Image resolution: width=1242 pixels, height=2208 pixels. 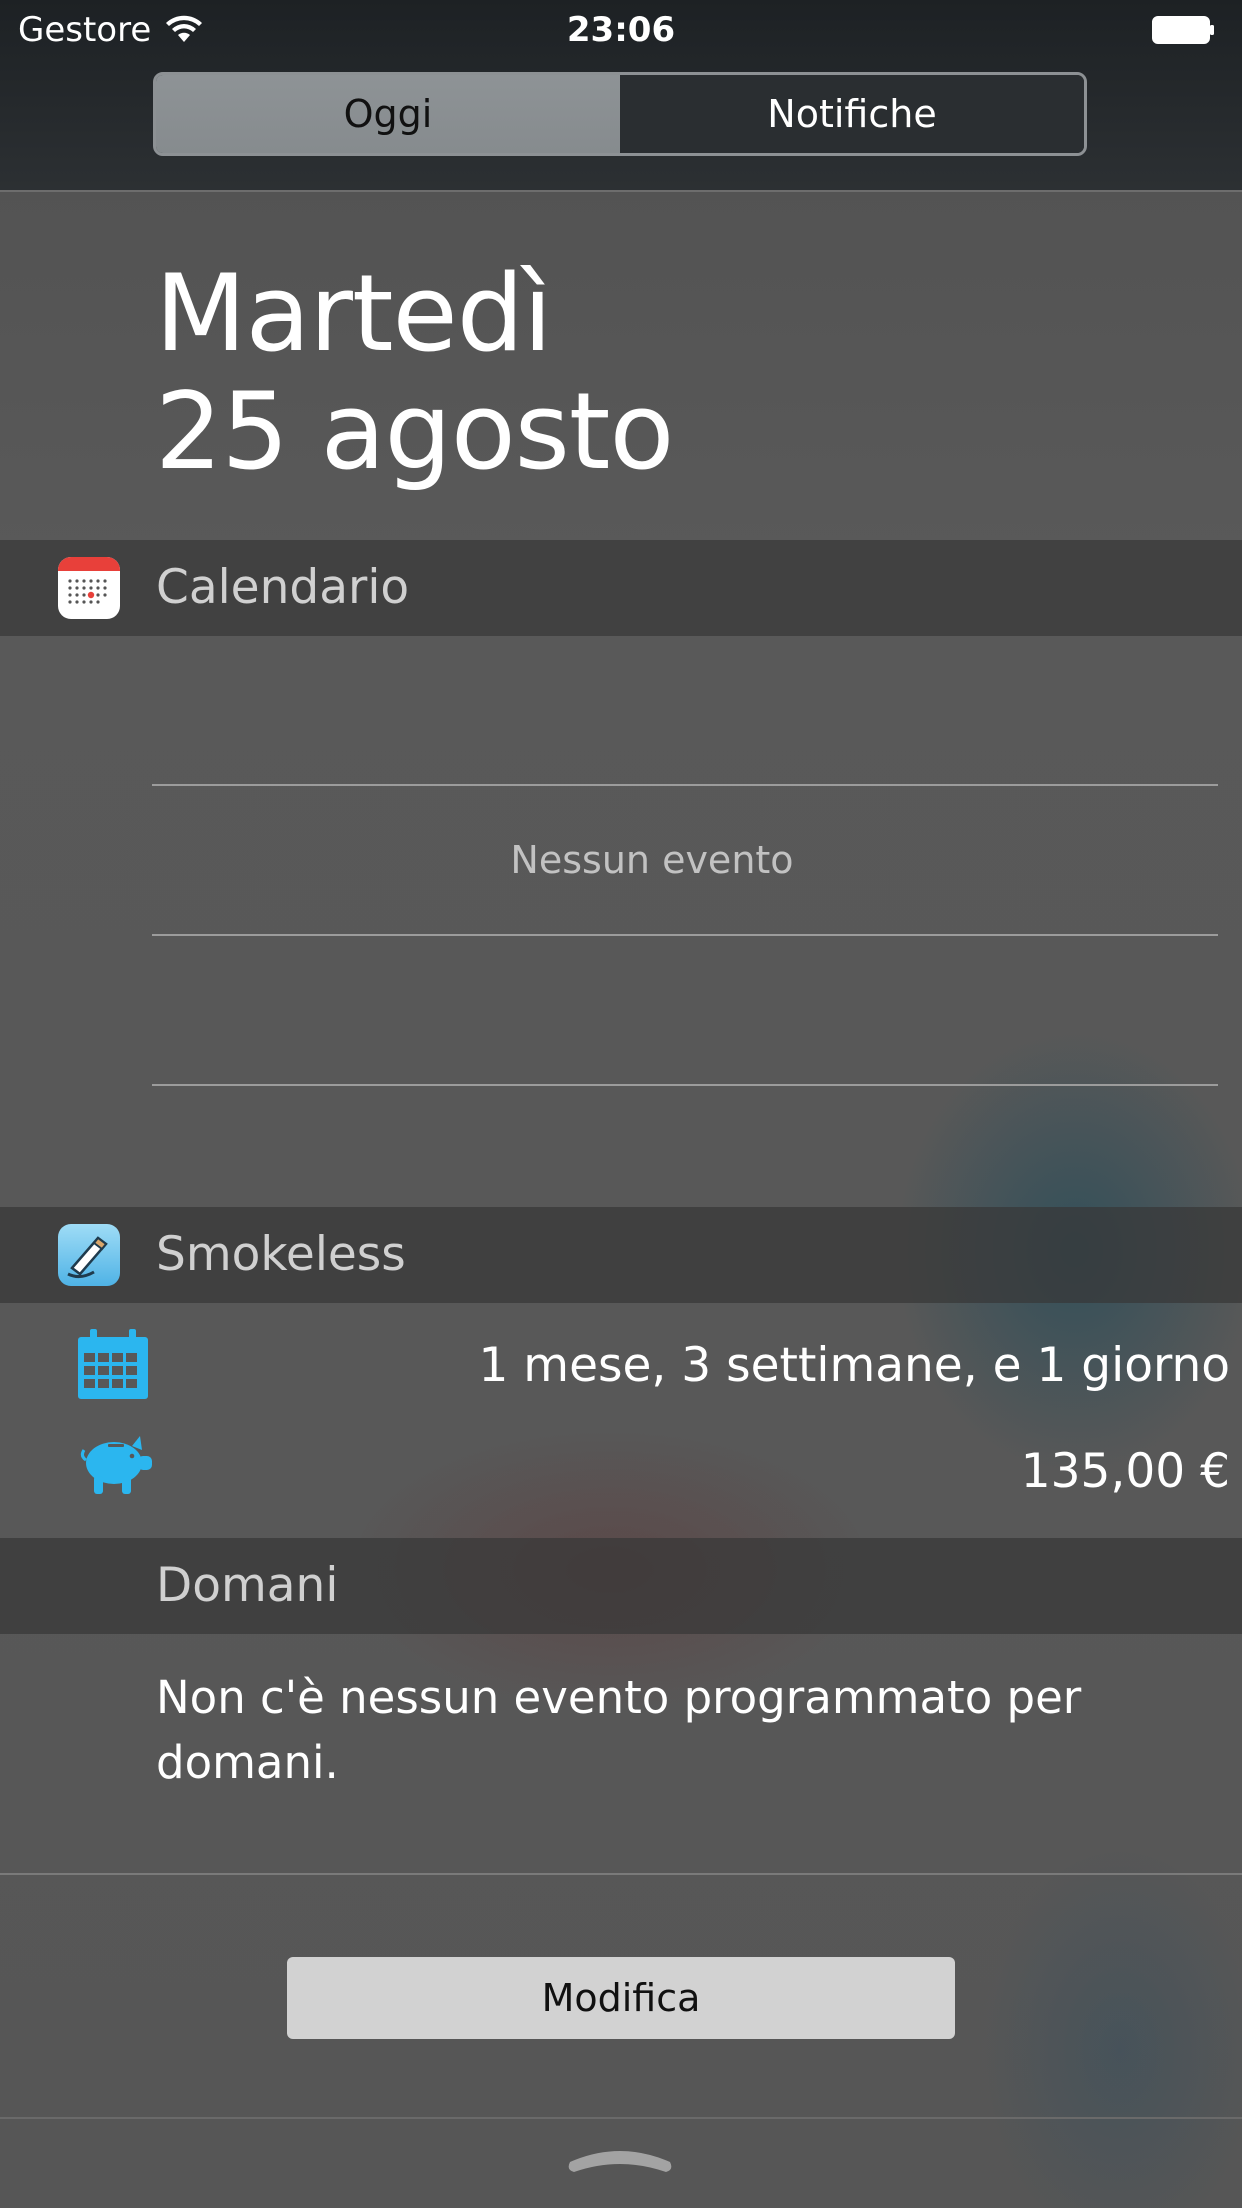 I want to click on top-bar: Gestore 23:06 Oggi Notifiche, so click(x=621, y=96).